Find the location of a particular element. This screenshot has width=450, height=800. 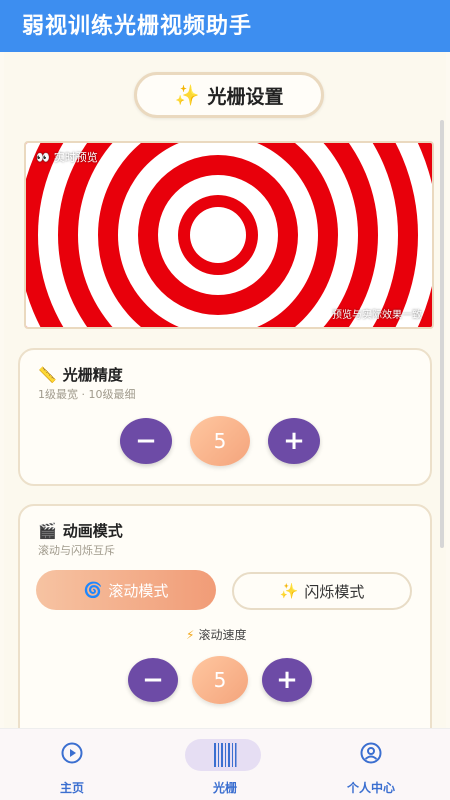

bottom-tab-bar: 主页 光栅 个人中心 is located at coordinates (225, 764).